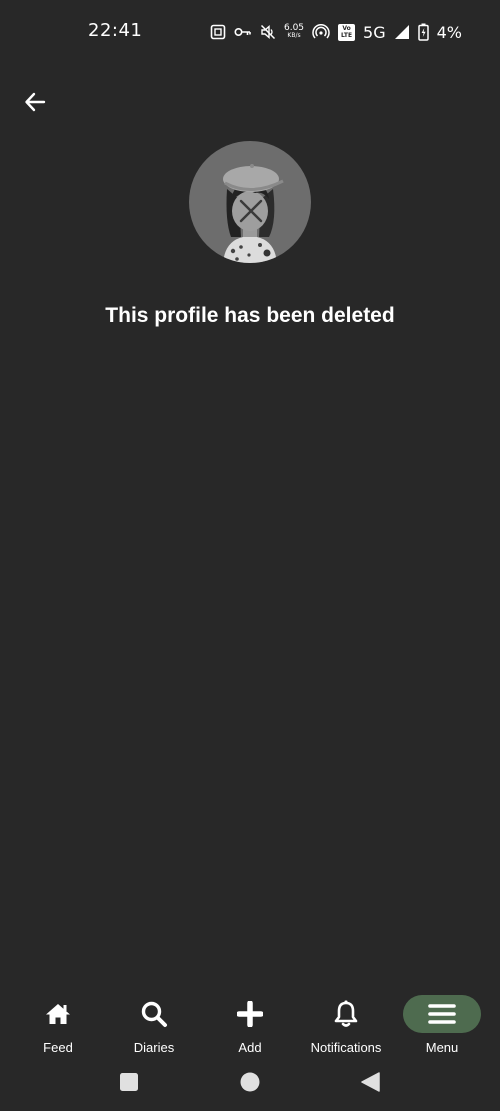  Describe the element at coordinates (218, 32) in the screenshot. I see `nfc-icon` at that location.